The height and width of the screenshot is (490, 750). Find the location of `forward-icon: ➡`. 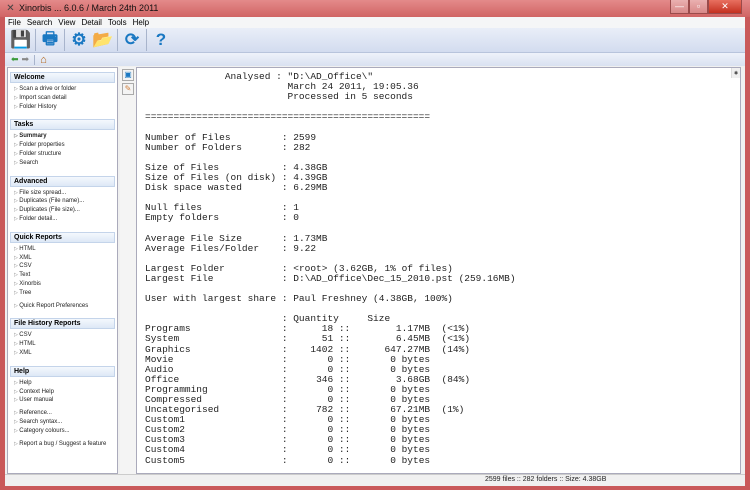

forward-icon: ➡ is located at coordinates (26, 59).